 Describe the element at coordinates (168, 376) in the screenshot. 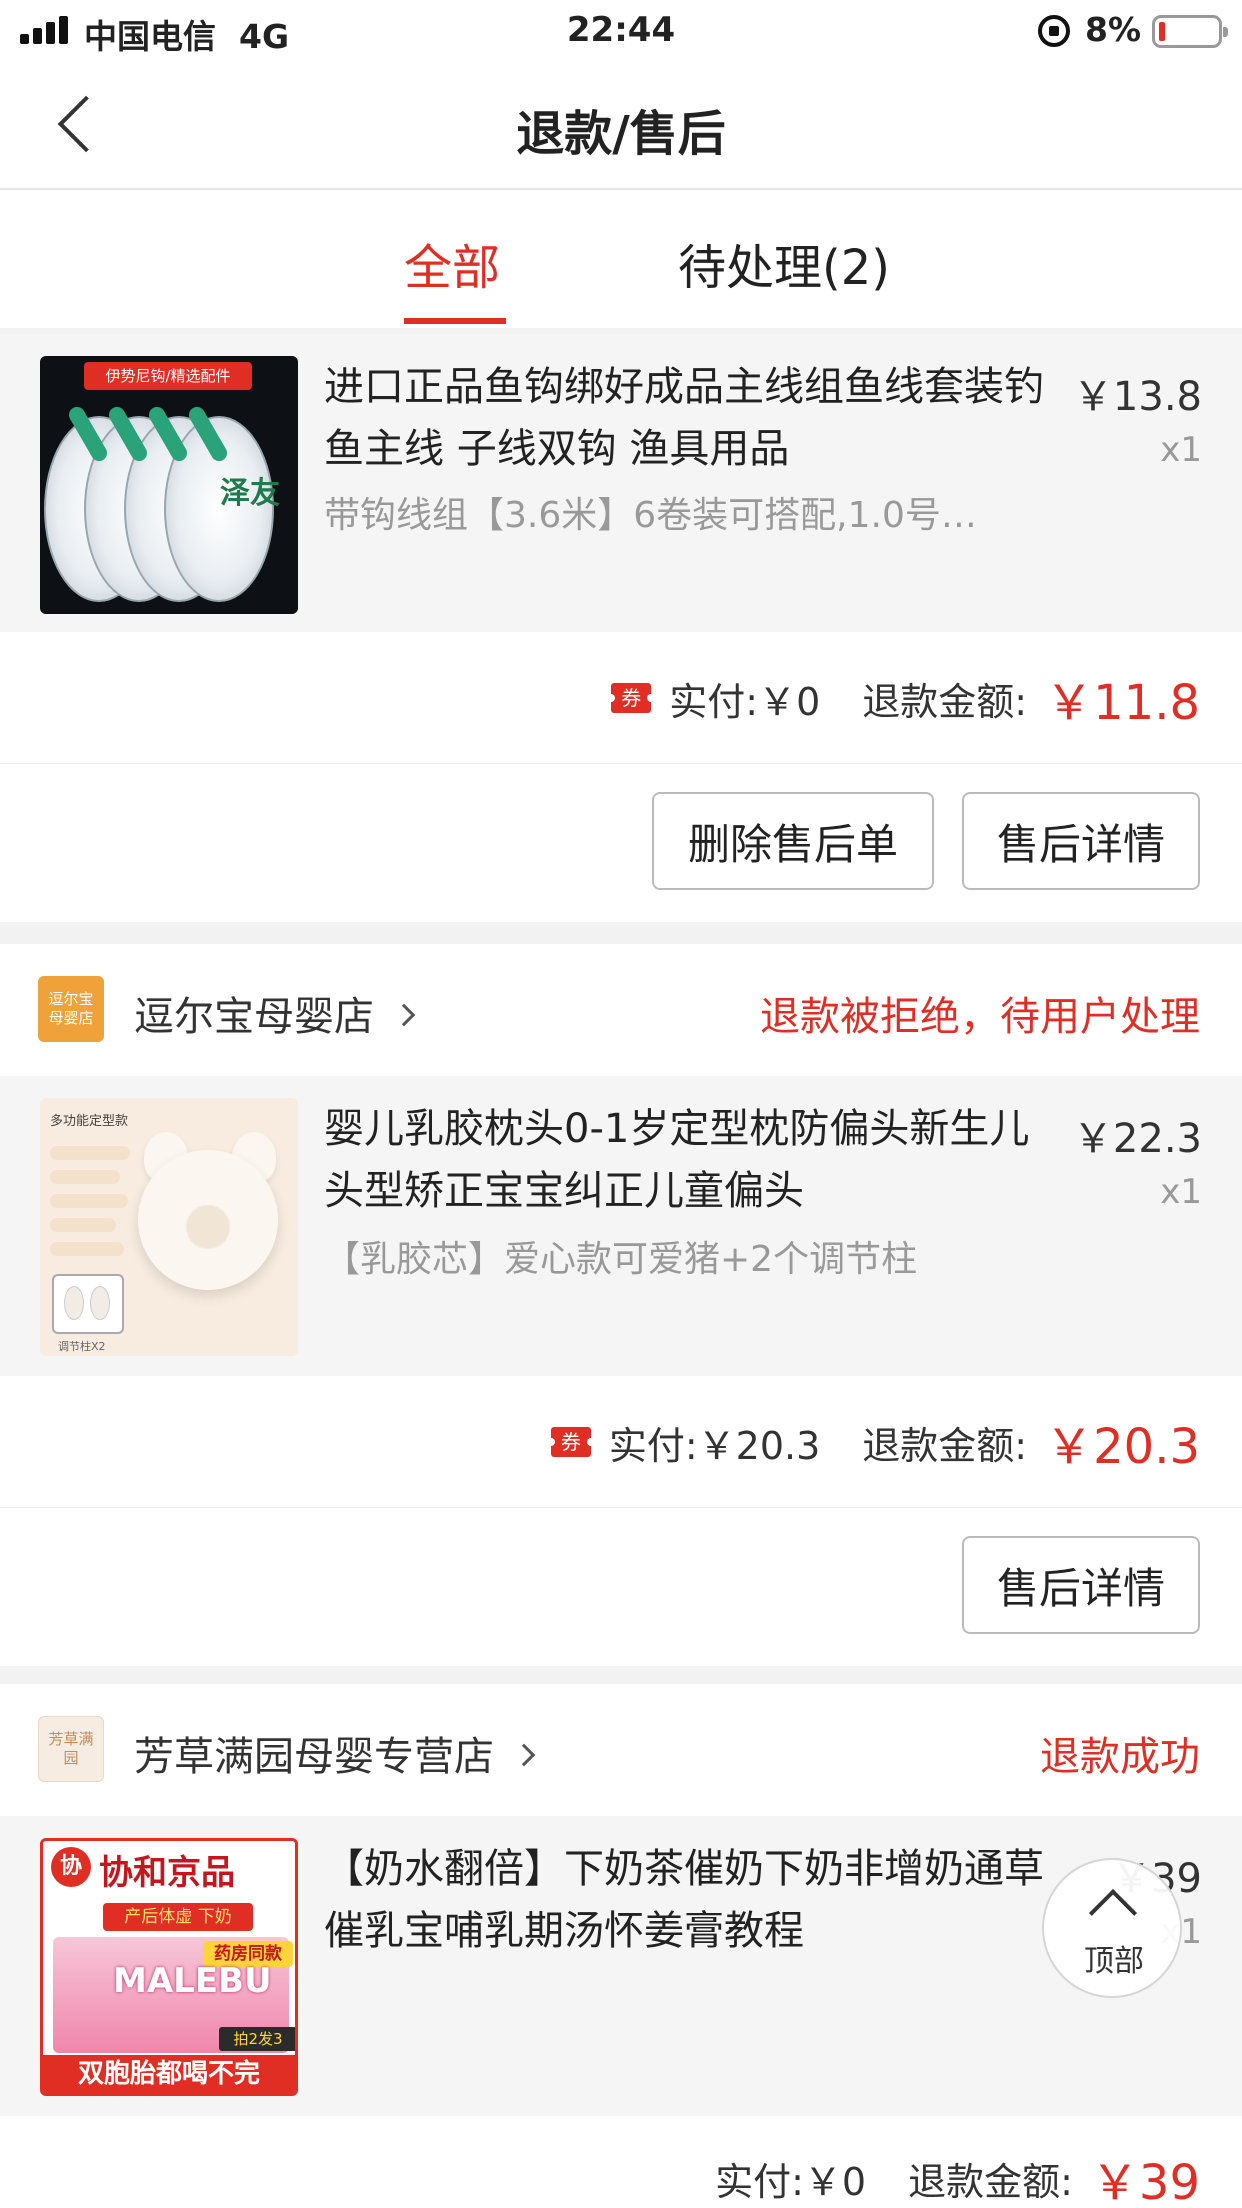

I see `thumbnail-banner: 伊势尼钩/精选配件` at that location.